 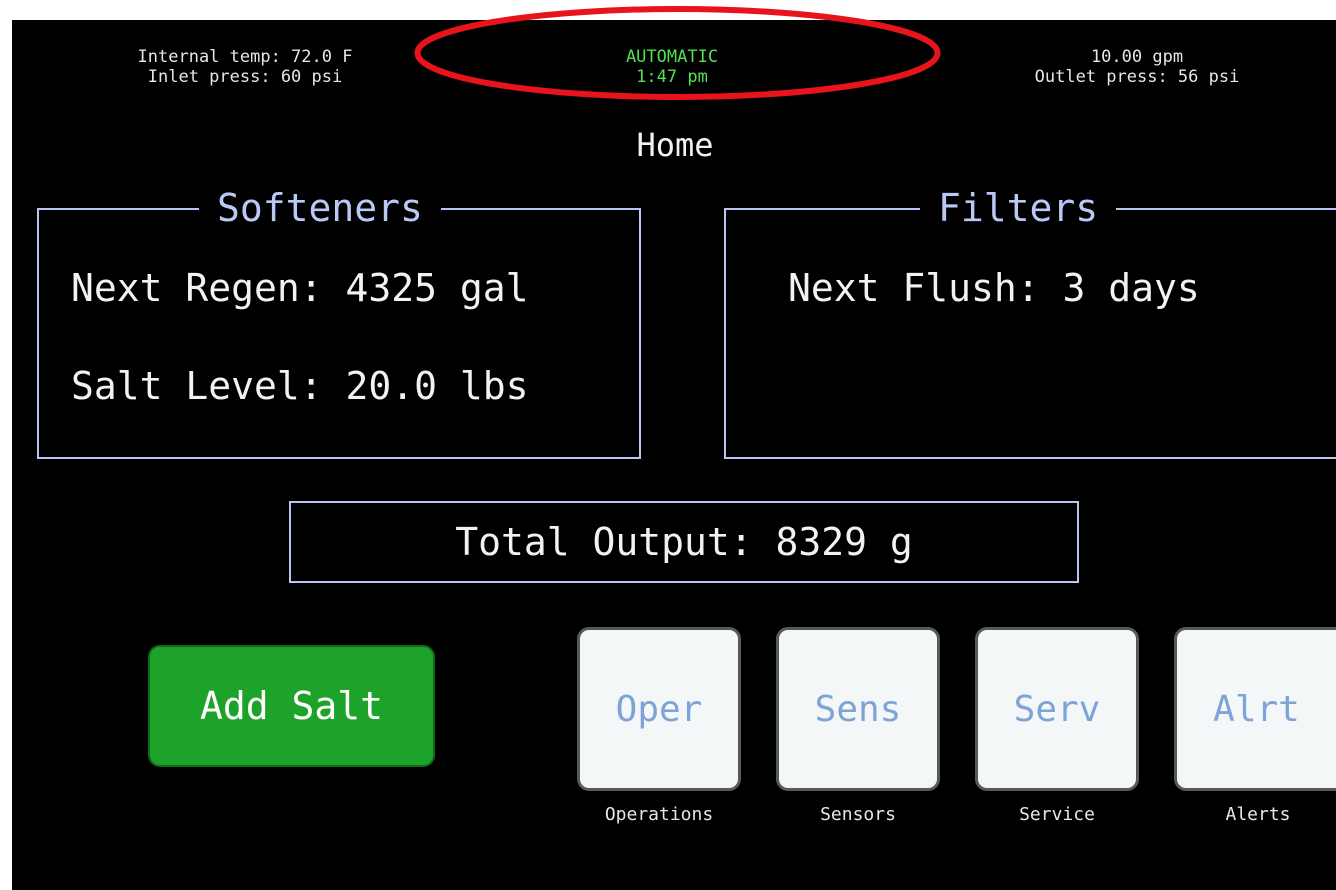 What do you see at coordinates (858, 709) in the screenshot?
I see `sensors-button: Sens` at bounding box center [858, 709].